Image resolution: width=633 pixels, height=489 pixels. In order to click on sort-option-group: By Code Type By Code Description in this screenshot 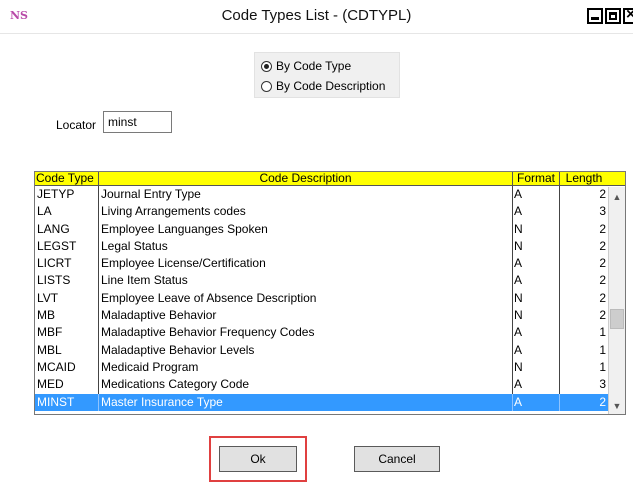, I will do `click(327, 75)`.